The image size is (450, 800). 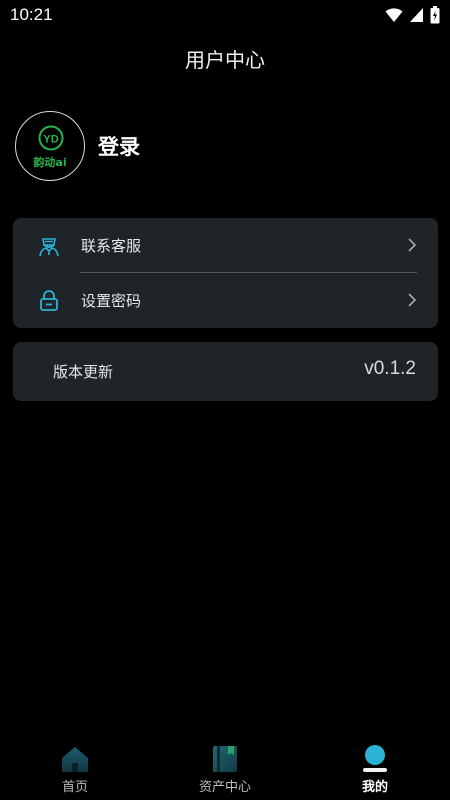 What do you see at coordinates (374, 787) in the screenshot?
I see `nav-label: 我的` at bounding box center [374, 787].